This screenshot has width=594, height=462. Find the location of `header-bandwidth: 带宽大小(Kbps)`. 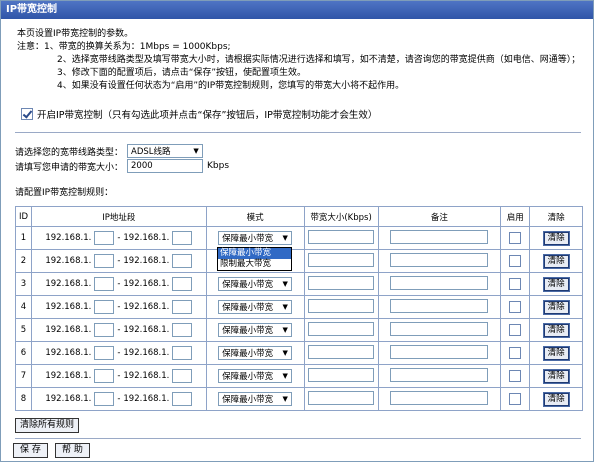

header-bandwidth: 带宽大小(Kbps) is located at coordinates (341, 216).